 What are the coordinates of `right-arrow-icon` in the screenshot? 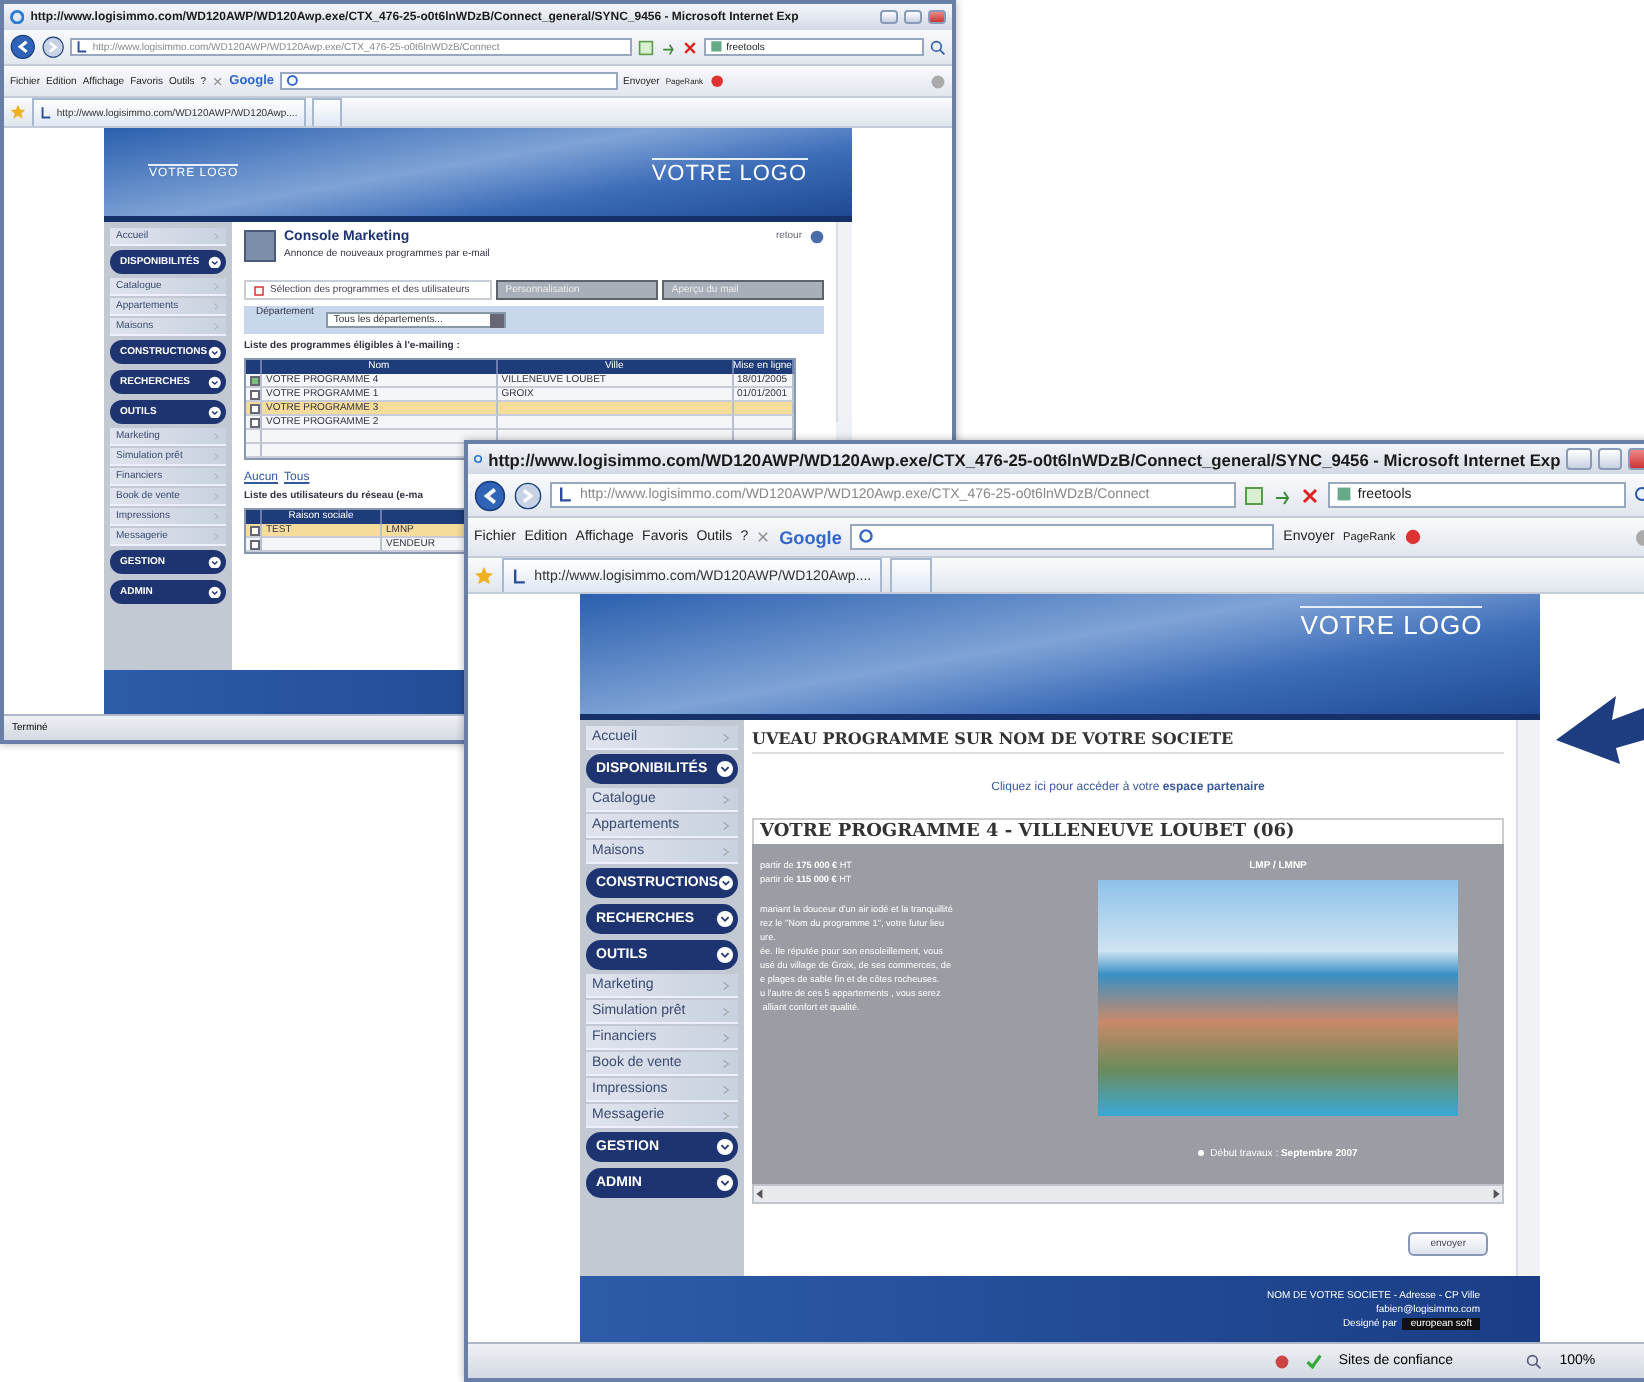 It's located at (1496, 1194).